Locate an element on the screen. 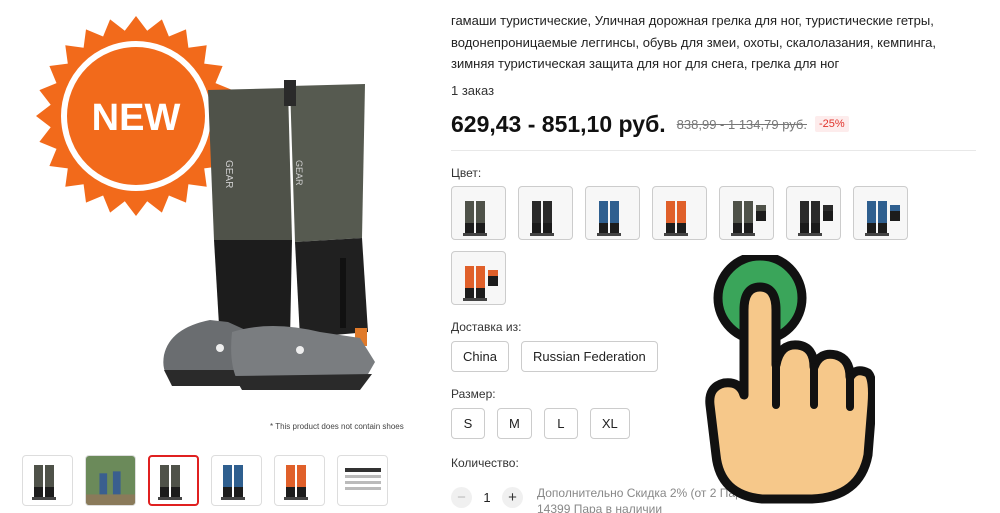 The image size is (1000, 513). ship-from-russia-button: Russian Federation is located at coordinates (589, 356).